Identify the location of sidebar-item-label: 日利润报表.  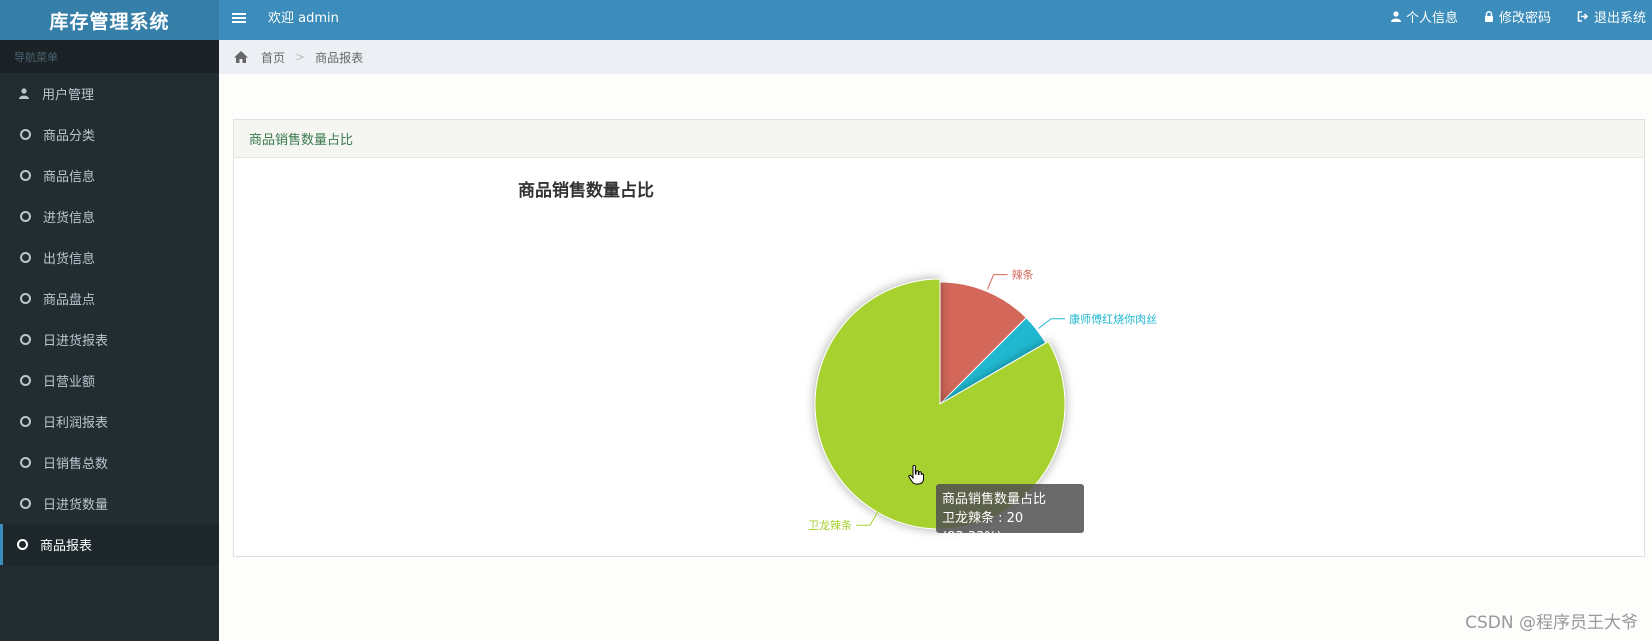
(76, 423).